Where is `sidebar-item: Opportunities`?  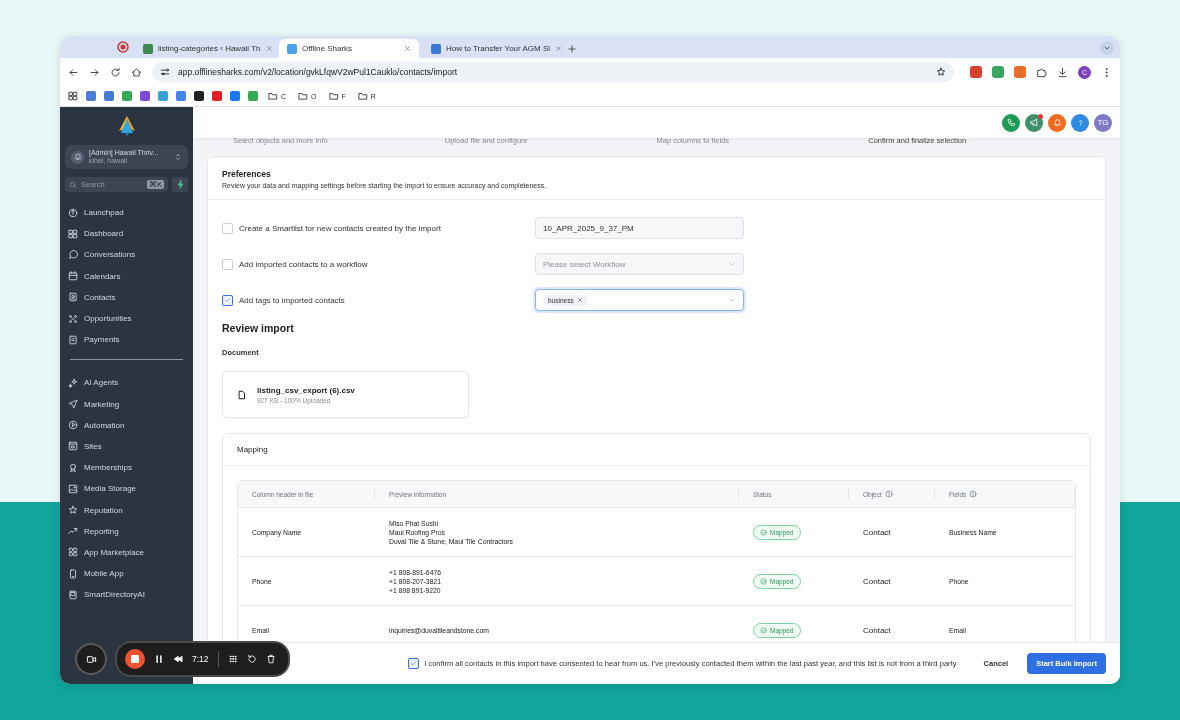
sidebar-item: Opportunities is located at coordinates (126, 318).